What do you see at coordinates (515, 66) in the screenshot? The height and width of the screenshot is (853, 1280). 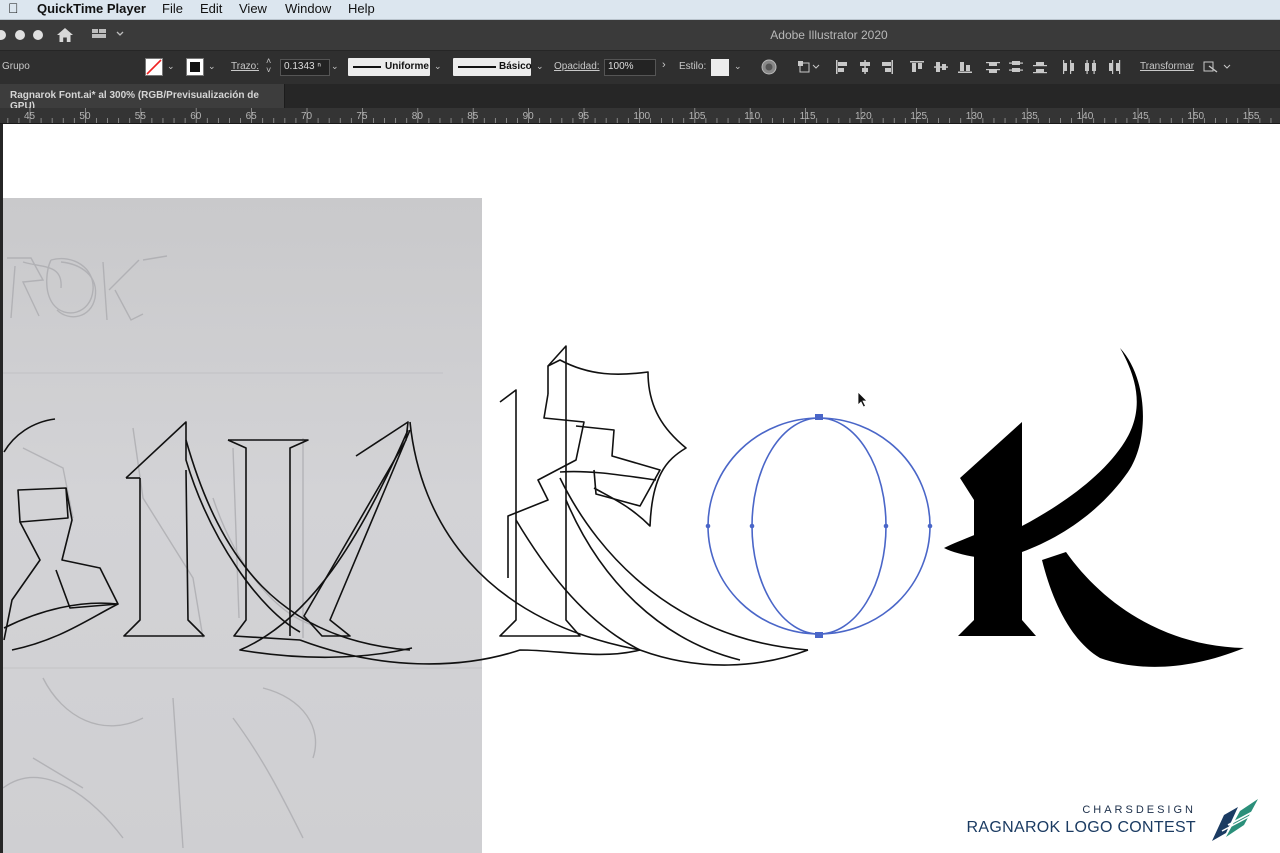 I see `brush-label: Básico` at bounding box center [515, 66].